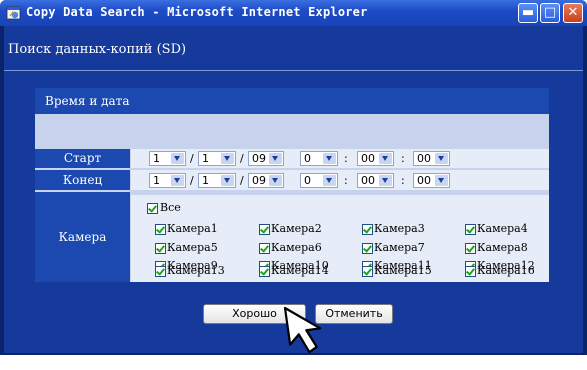 The image size is (587, 370). I want to click on start-label: Старт, so click(82, 158).